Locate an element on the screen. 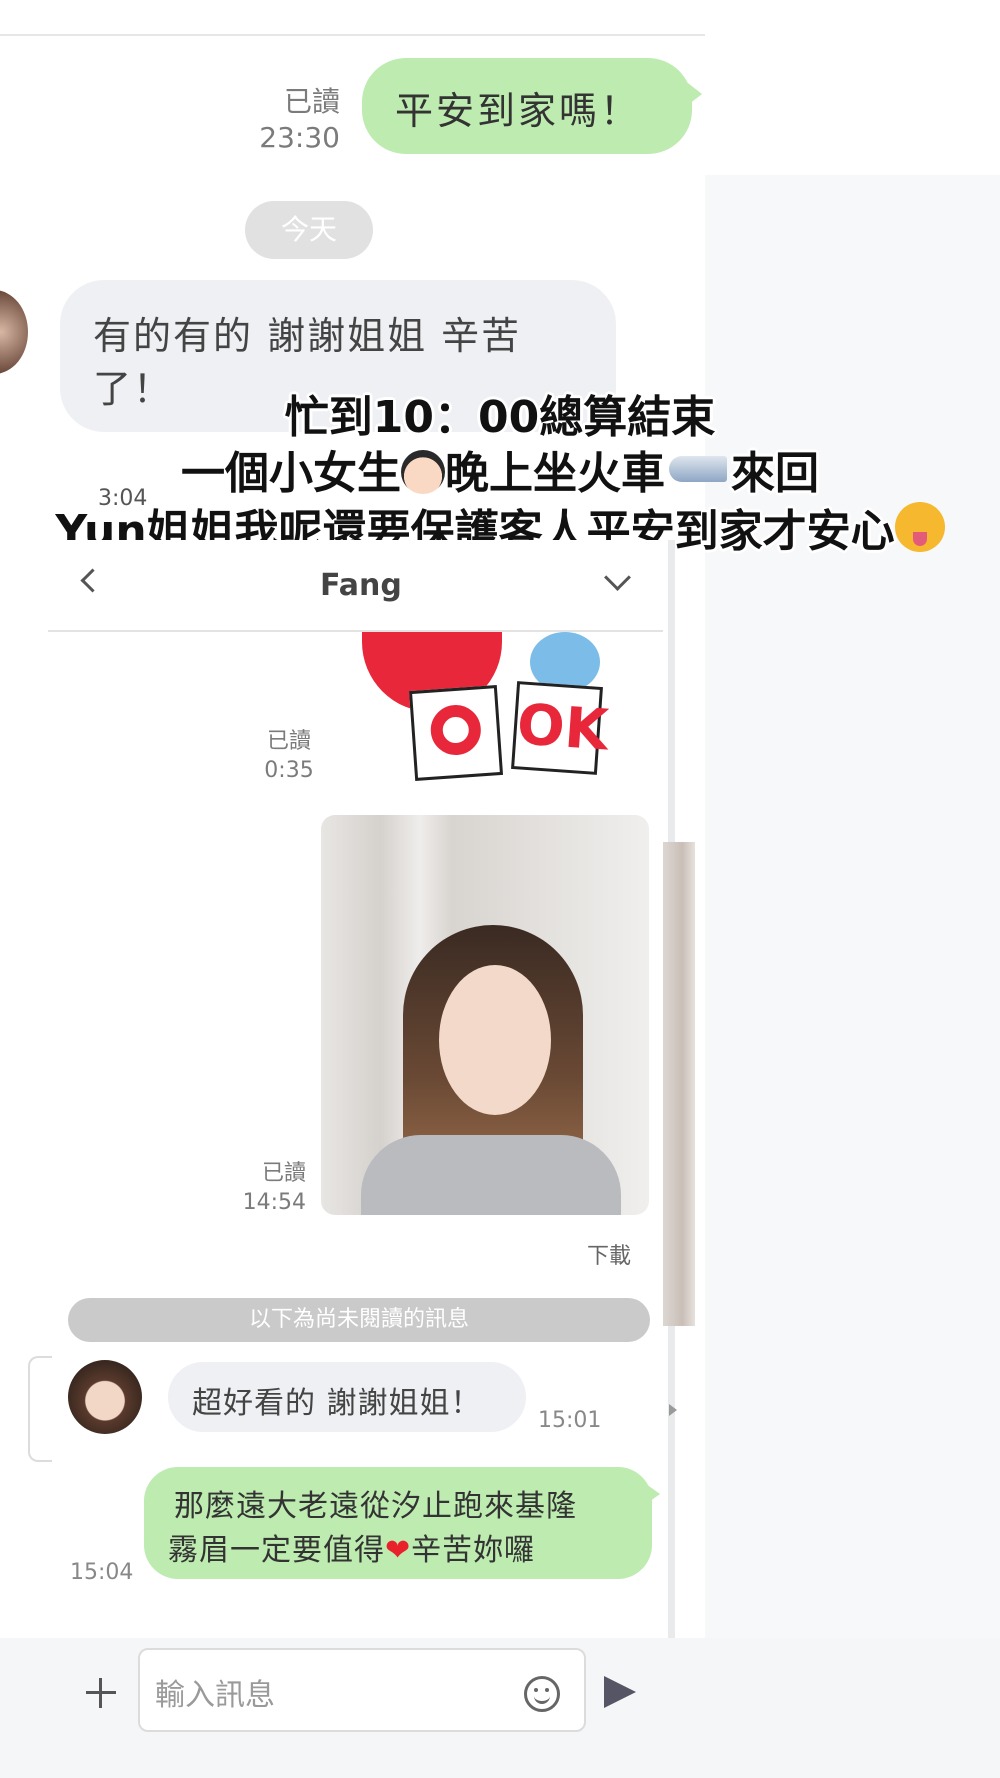  add-icon is located at coordinates (101, 1693).